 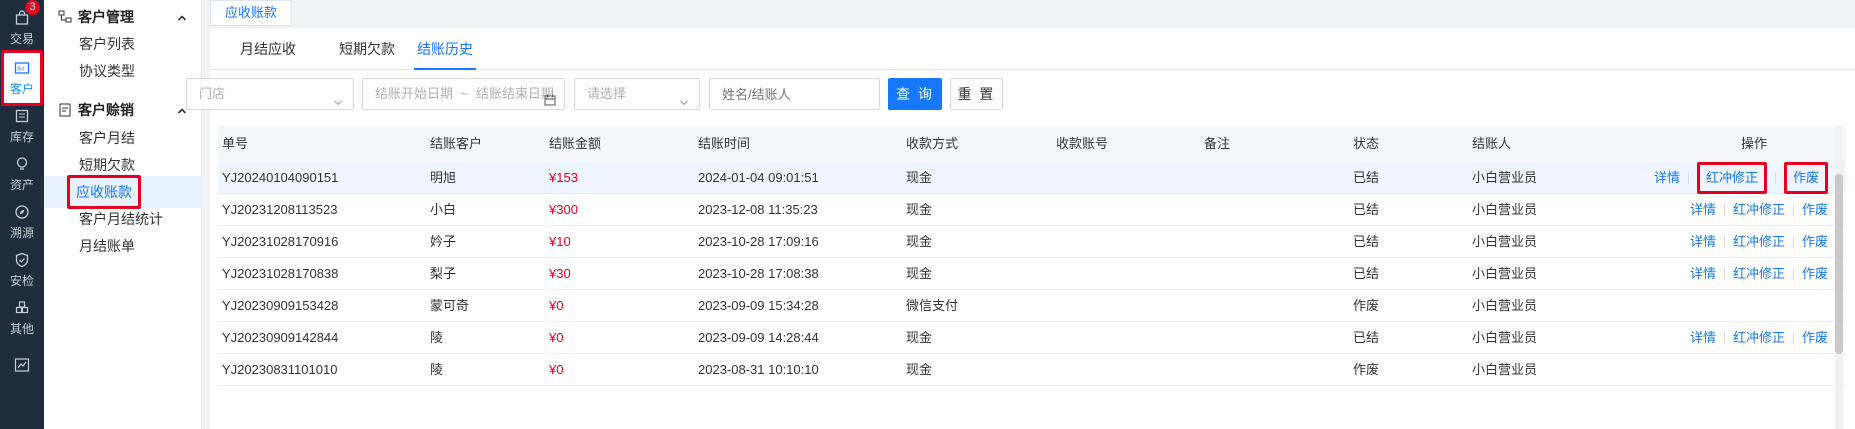 I want to click on group-tree-icon, so click(x=65, y=17).